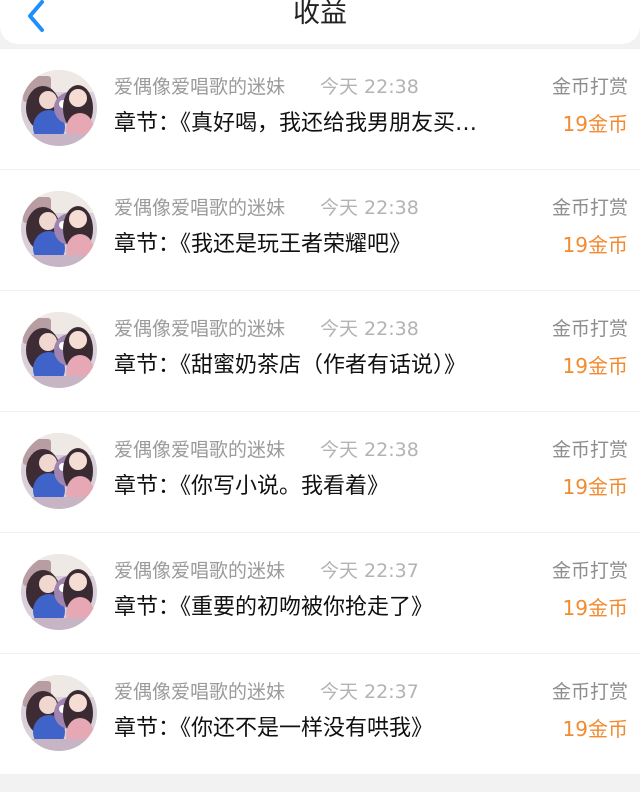 This screenshot has width=640, height=792. What do you see at coordinates (326, 366) in the screenshot?
I see `chapter-title: 章节：《甜蜜奶茶店（作者有话说）》` at bounding box center [326, 366].